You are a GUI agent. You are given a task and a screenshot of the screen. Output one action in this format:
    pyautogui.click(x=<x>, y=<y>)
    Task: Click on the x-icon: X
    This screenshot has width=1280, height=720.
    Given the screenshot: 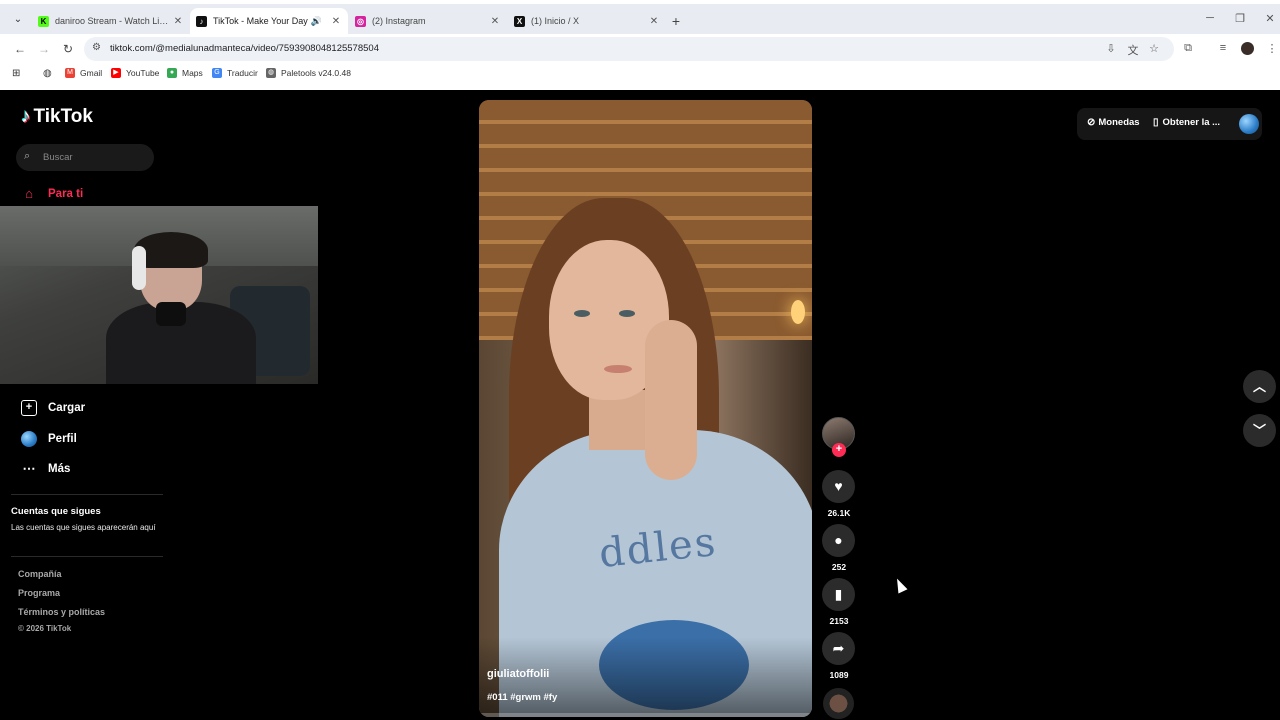 What is the action you would take?
    pyautogui.click(x=519, y=21)
    